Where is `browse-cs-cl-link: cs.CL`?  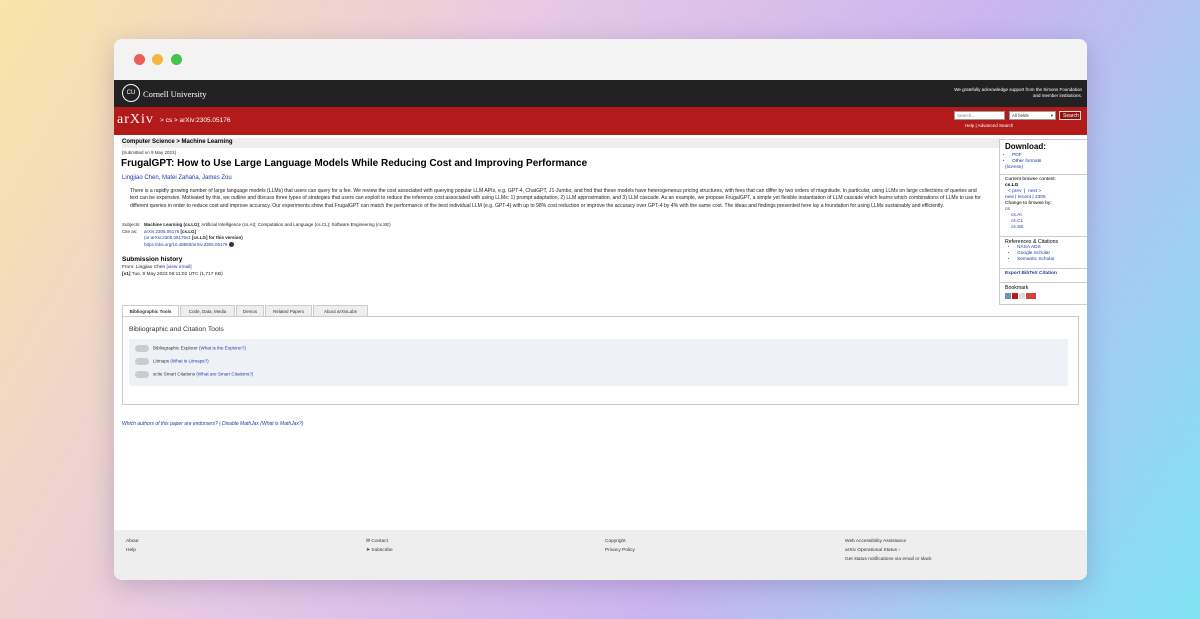
browse-cs-cl-link: cs.CL is located at coordinates (1017, 221).